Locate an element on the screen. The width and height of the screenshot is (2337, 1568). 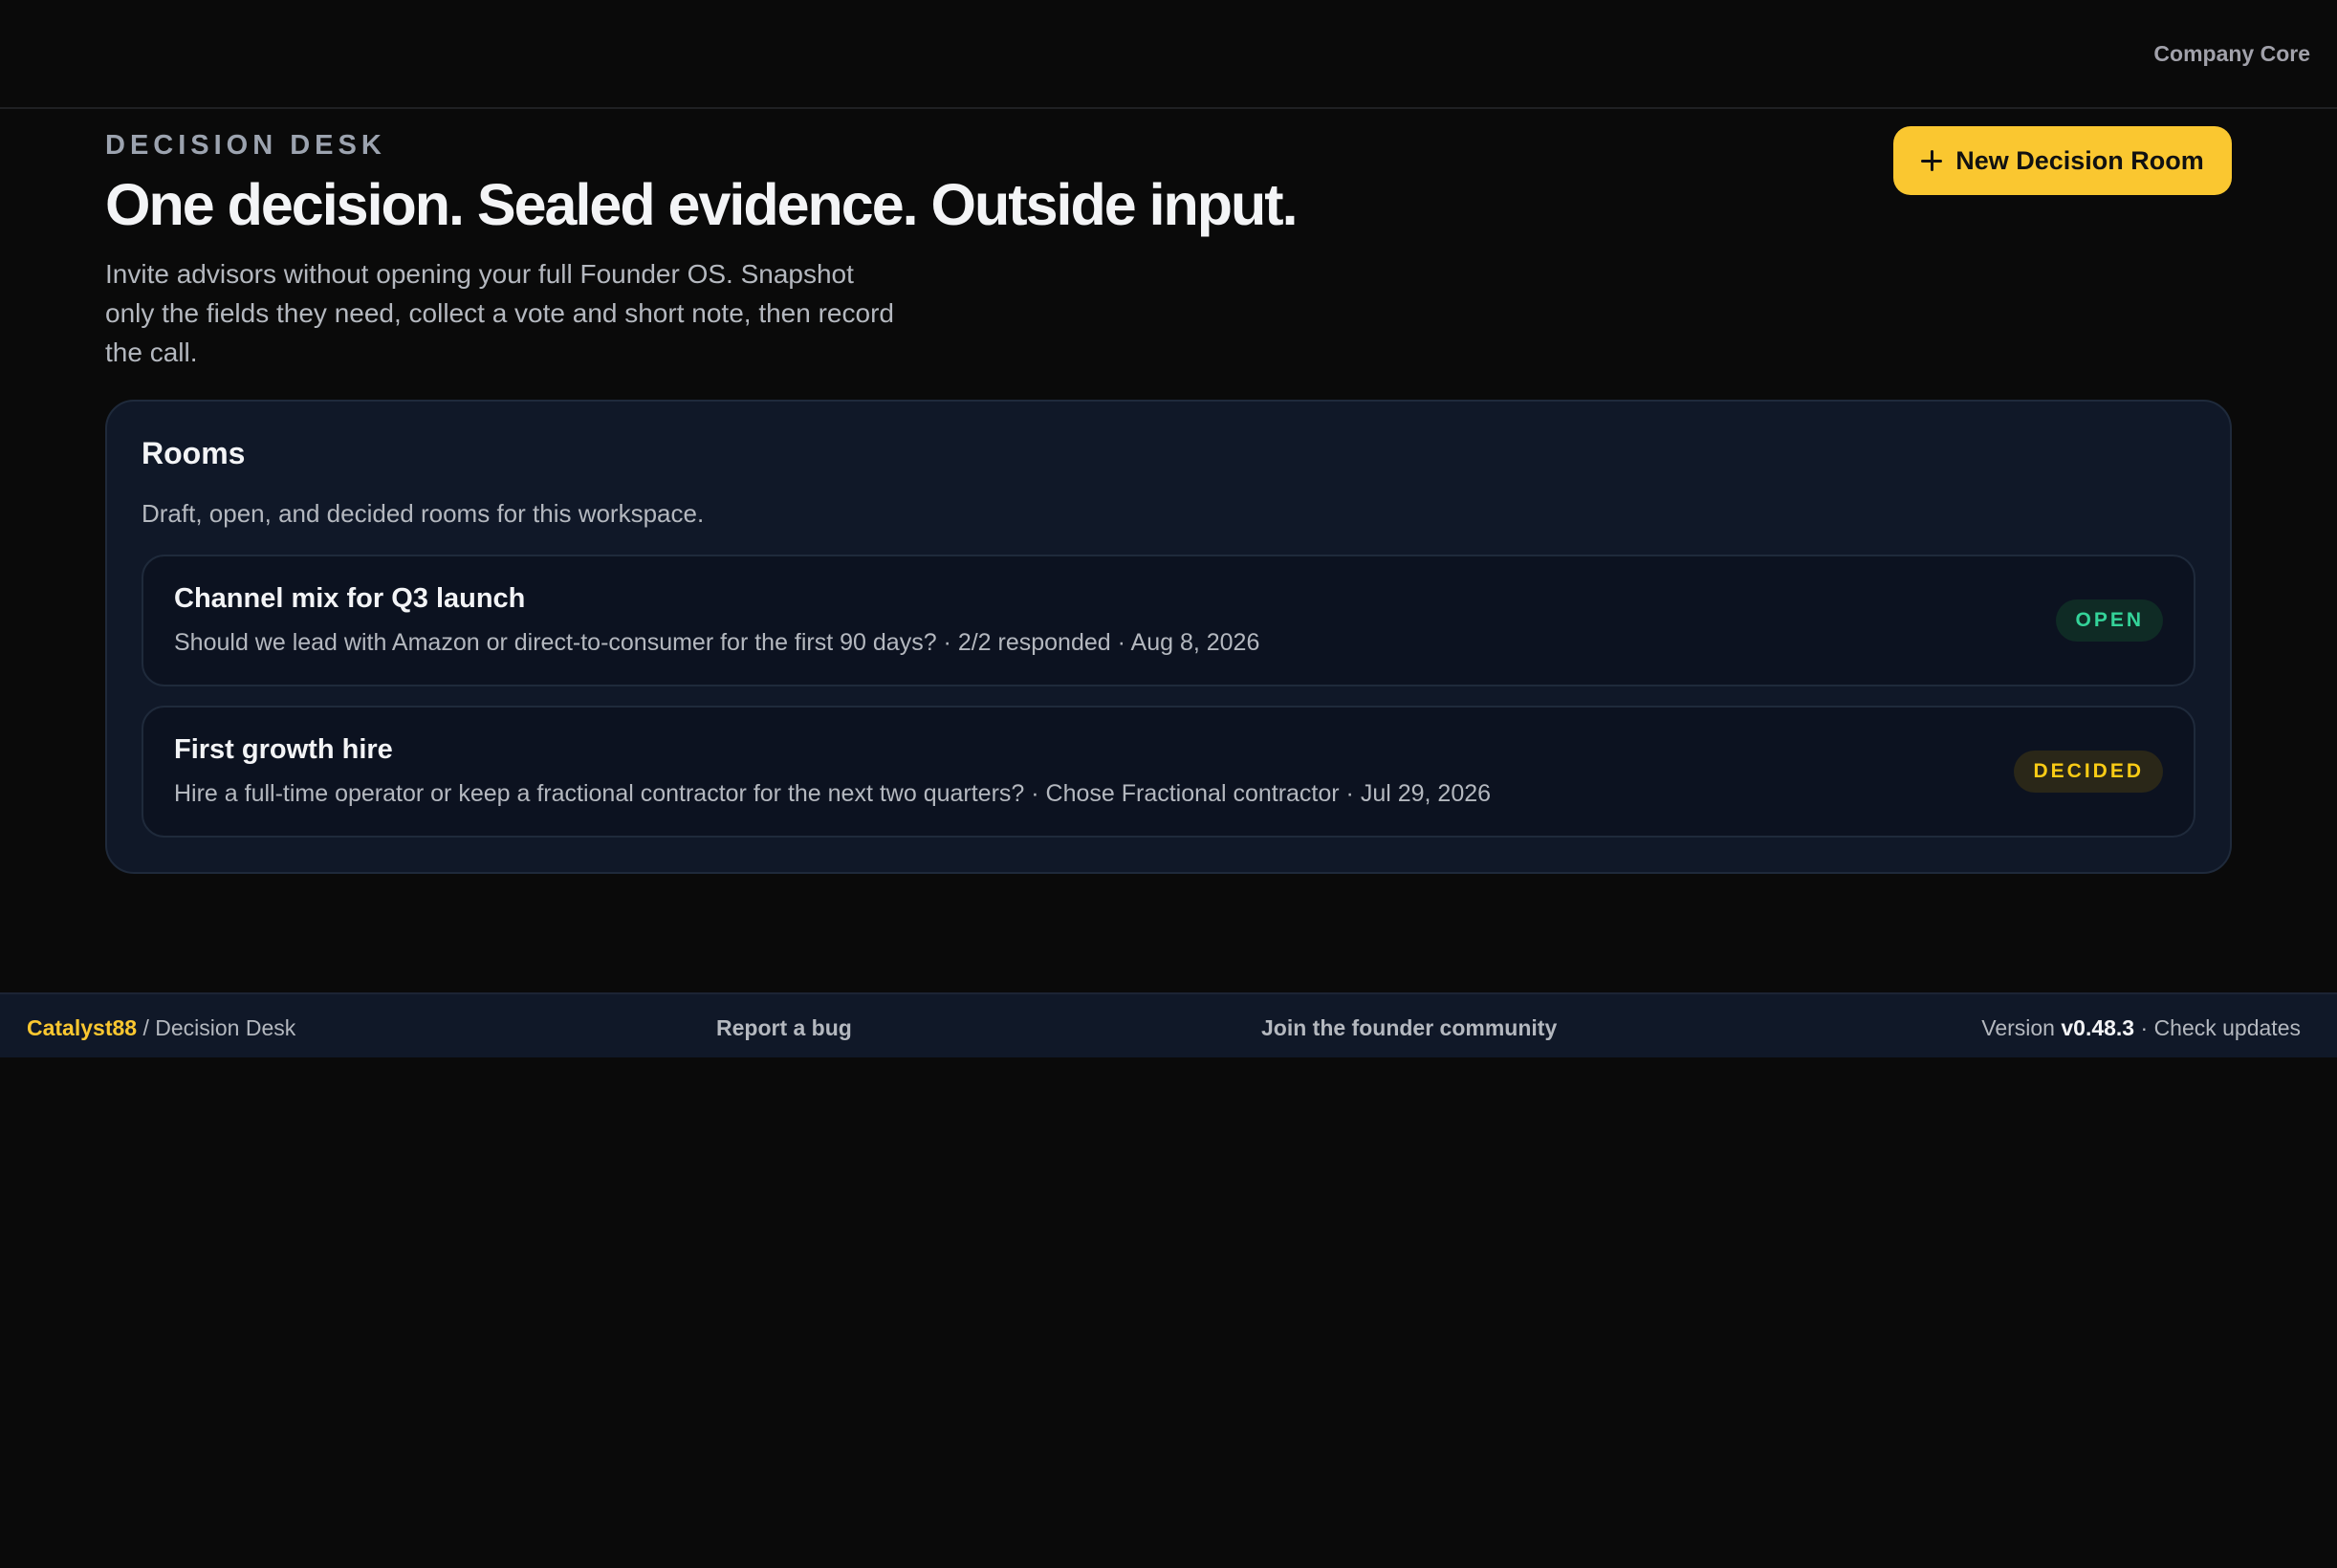
version-number: v0.48.3 is located at coordinates (2098, 1027).